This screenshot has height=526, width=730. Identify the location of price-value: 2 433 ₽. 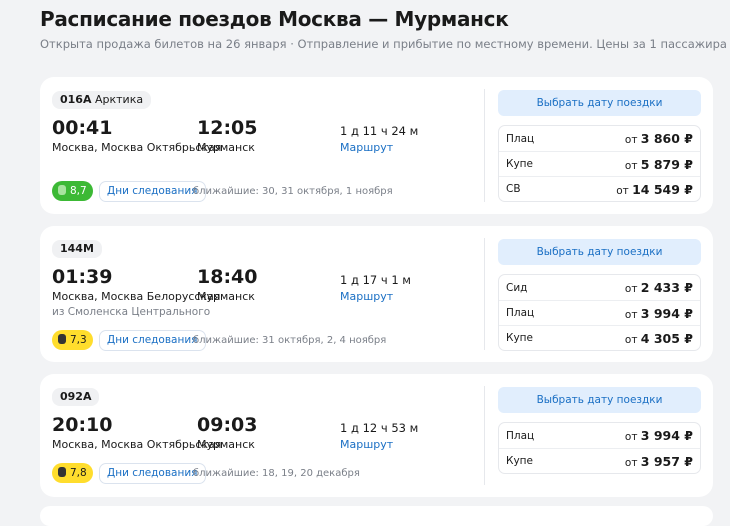
(666, 287).